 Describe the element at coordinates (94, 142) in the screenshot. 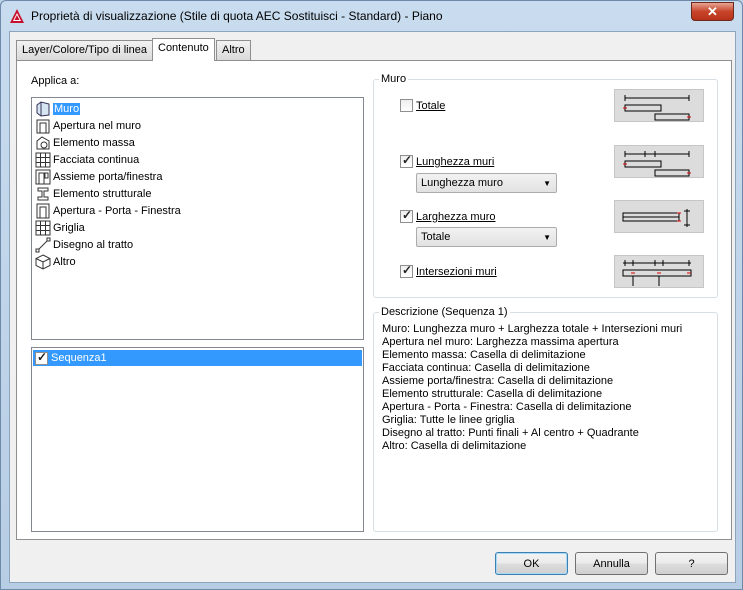

I see `list-item-label: Elemento massa` at that location.